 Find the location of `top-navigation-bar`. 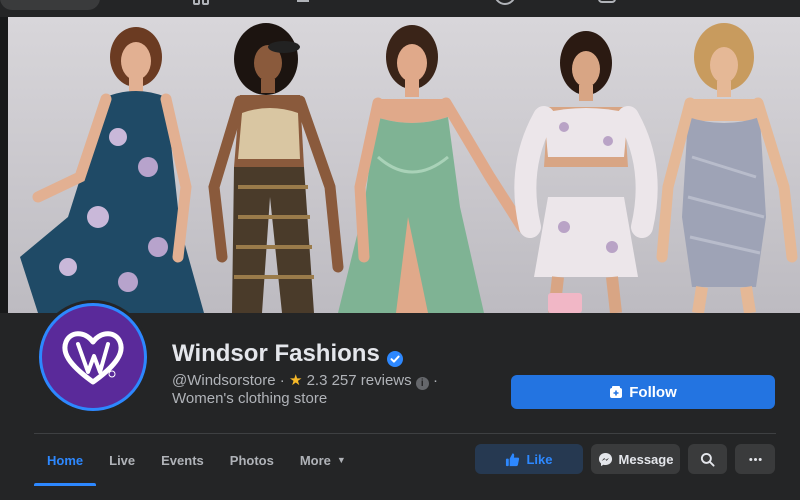

top-navigation-bar is located at coordinates (400, 8).